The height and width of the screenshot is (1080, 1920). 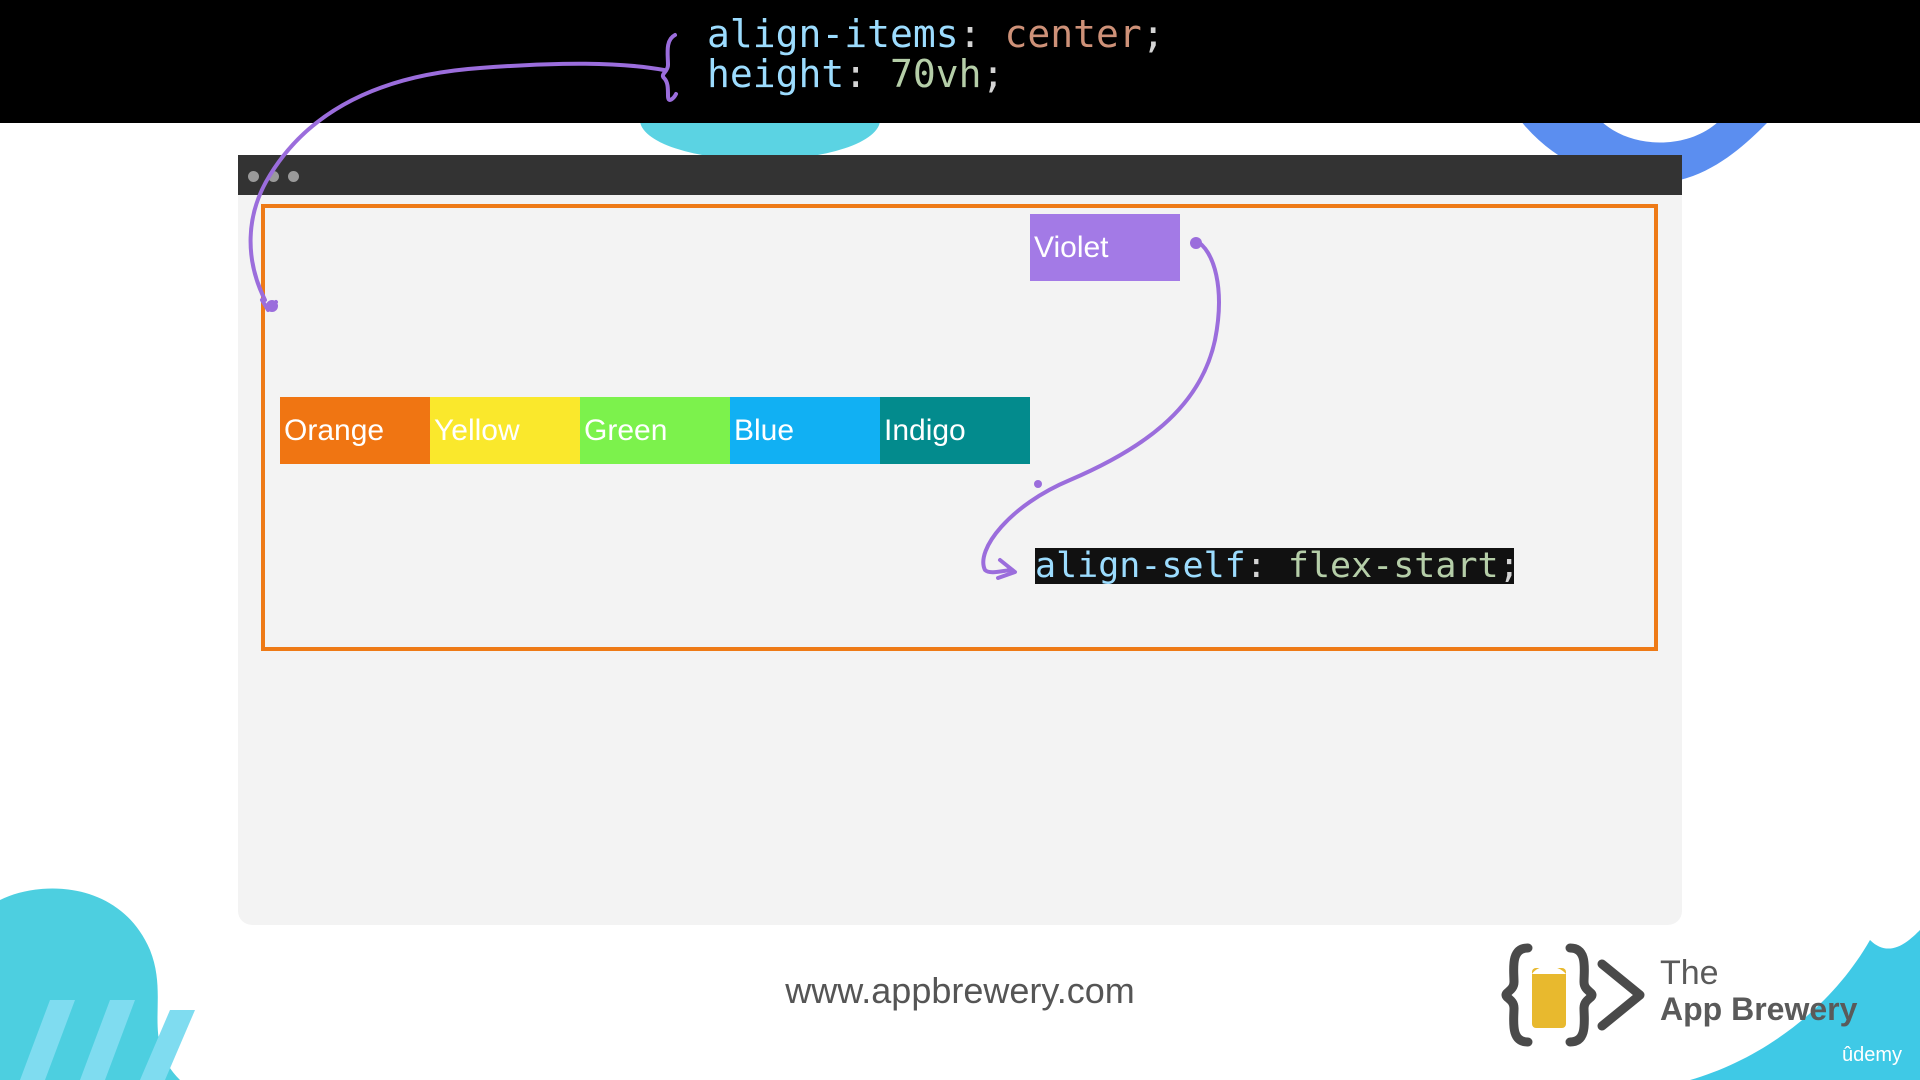 What do you see at coordinates (955, 430) in the screenshot?
I see `flex-item-indigo: Indigo` at bounding box center [955, 430].